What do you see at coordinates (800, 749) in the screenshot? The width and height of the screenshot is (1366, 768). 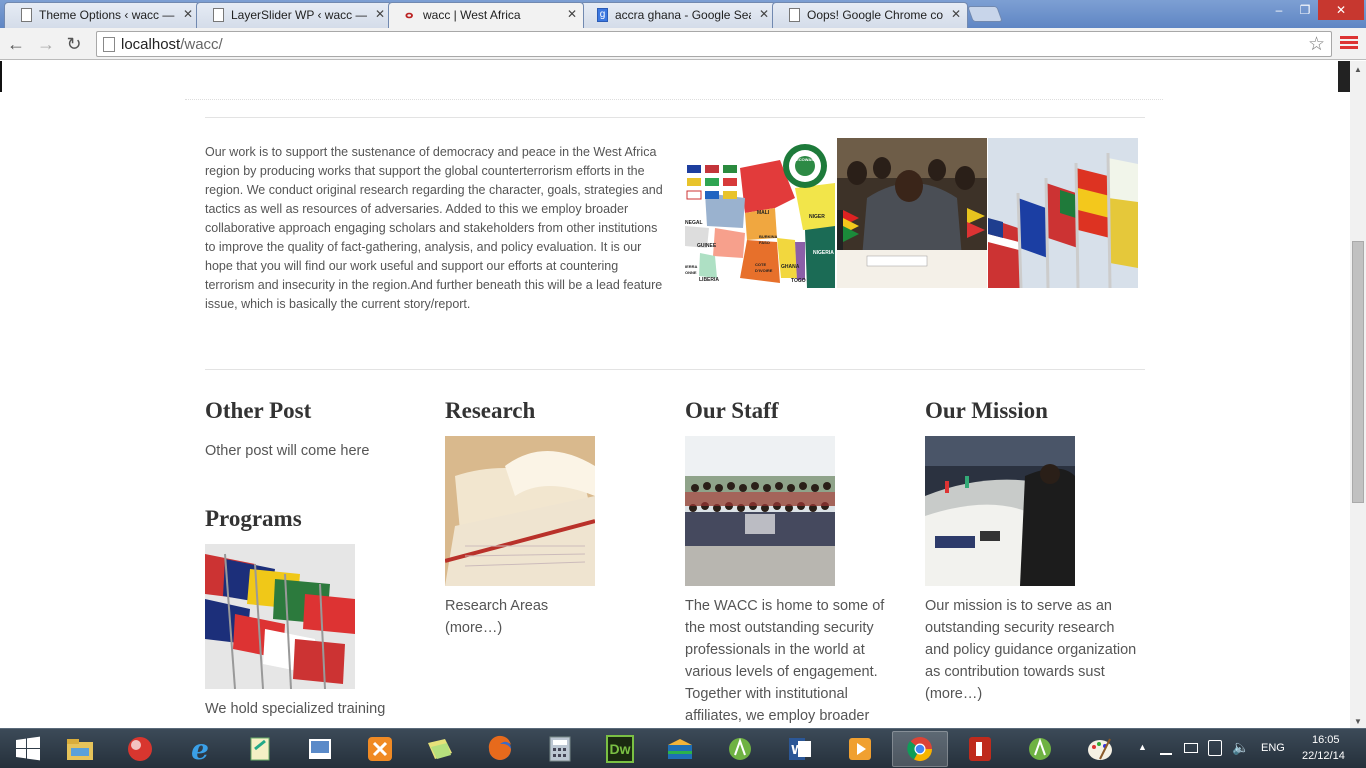 I see `word-icon: W` at bounding box center [800, 749].